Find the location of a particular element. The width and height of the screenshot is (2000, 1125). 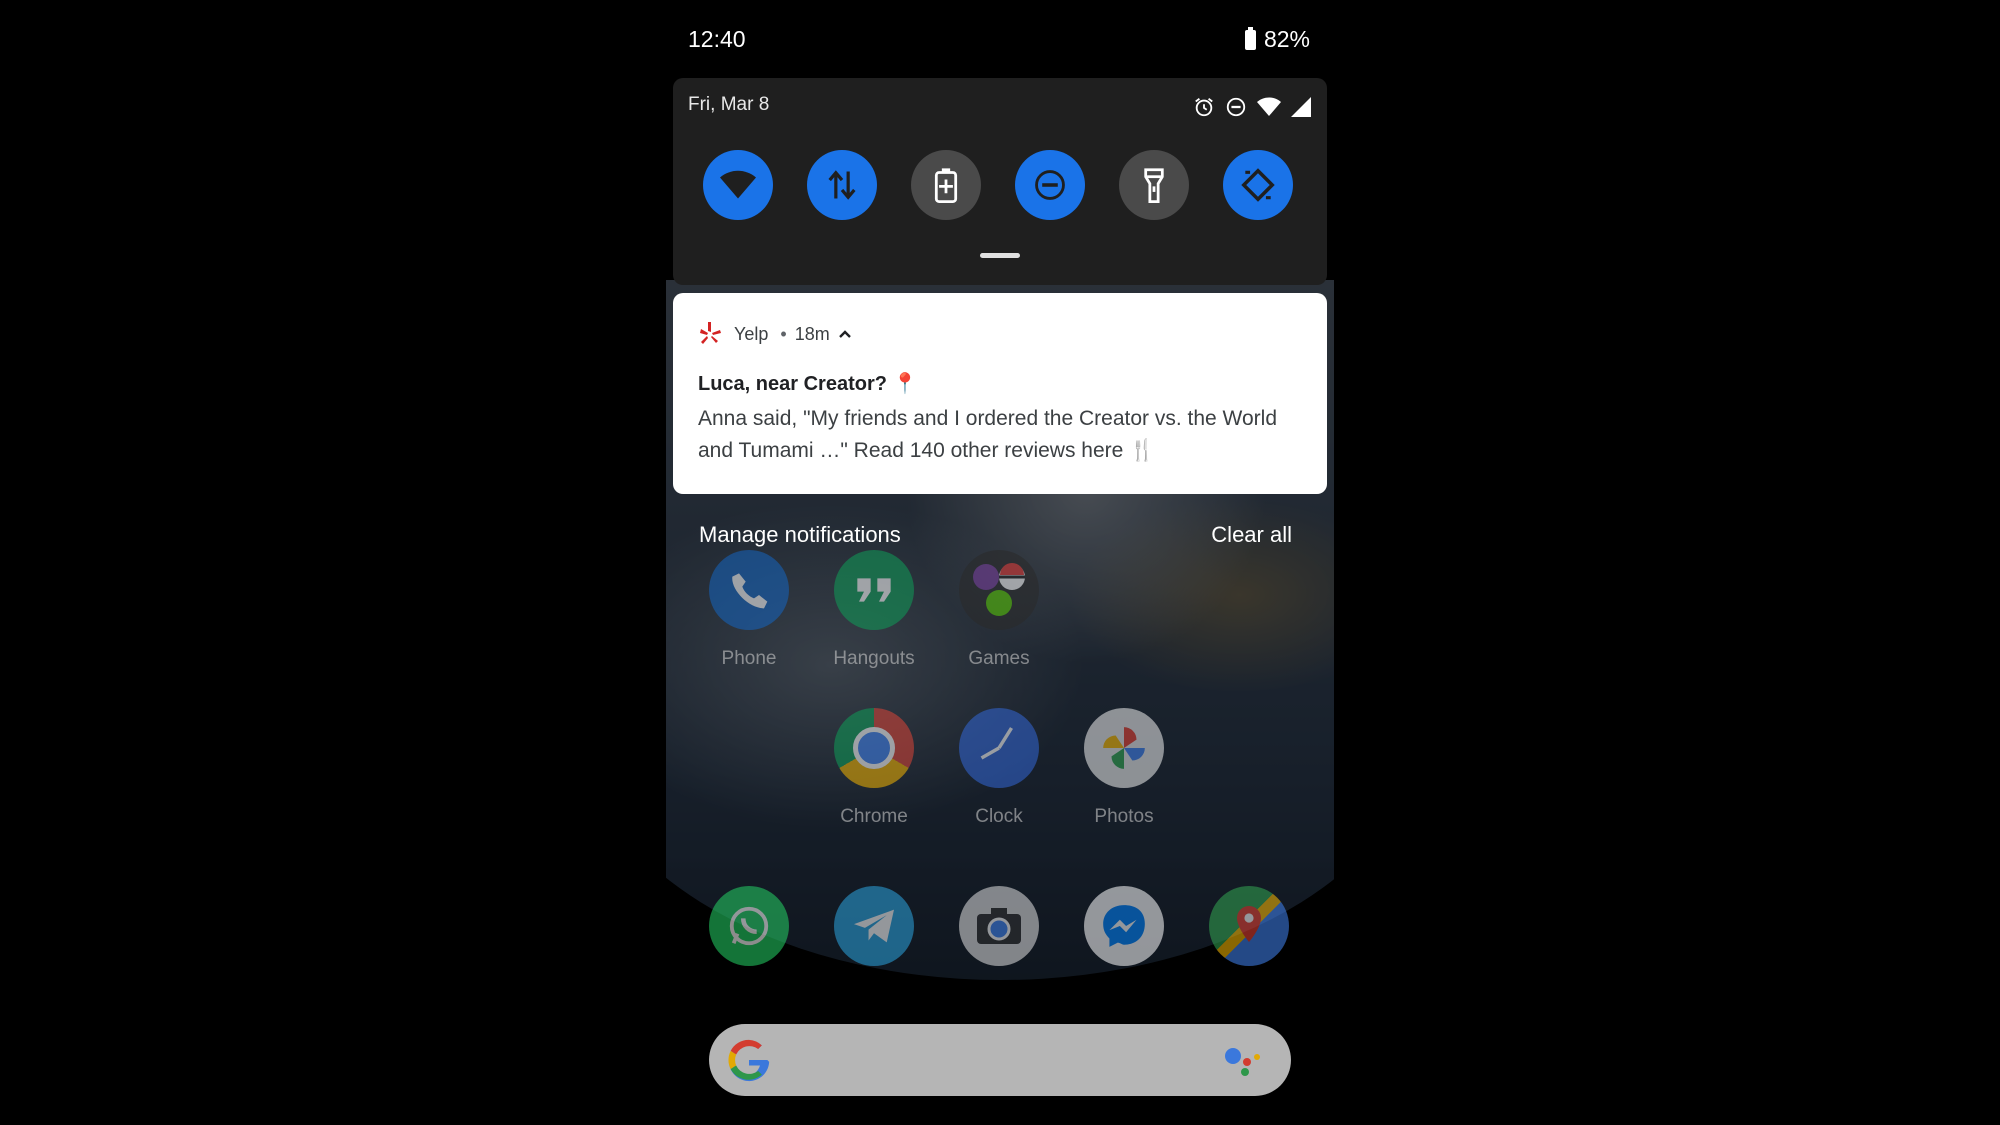

dock-maps is located at coordinates (1249, 926).